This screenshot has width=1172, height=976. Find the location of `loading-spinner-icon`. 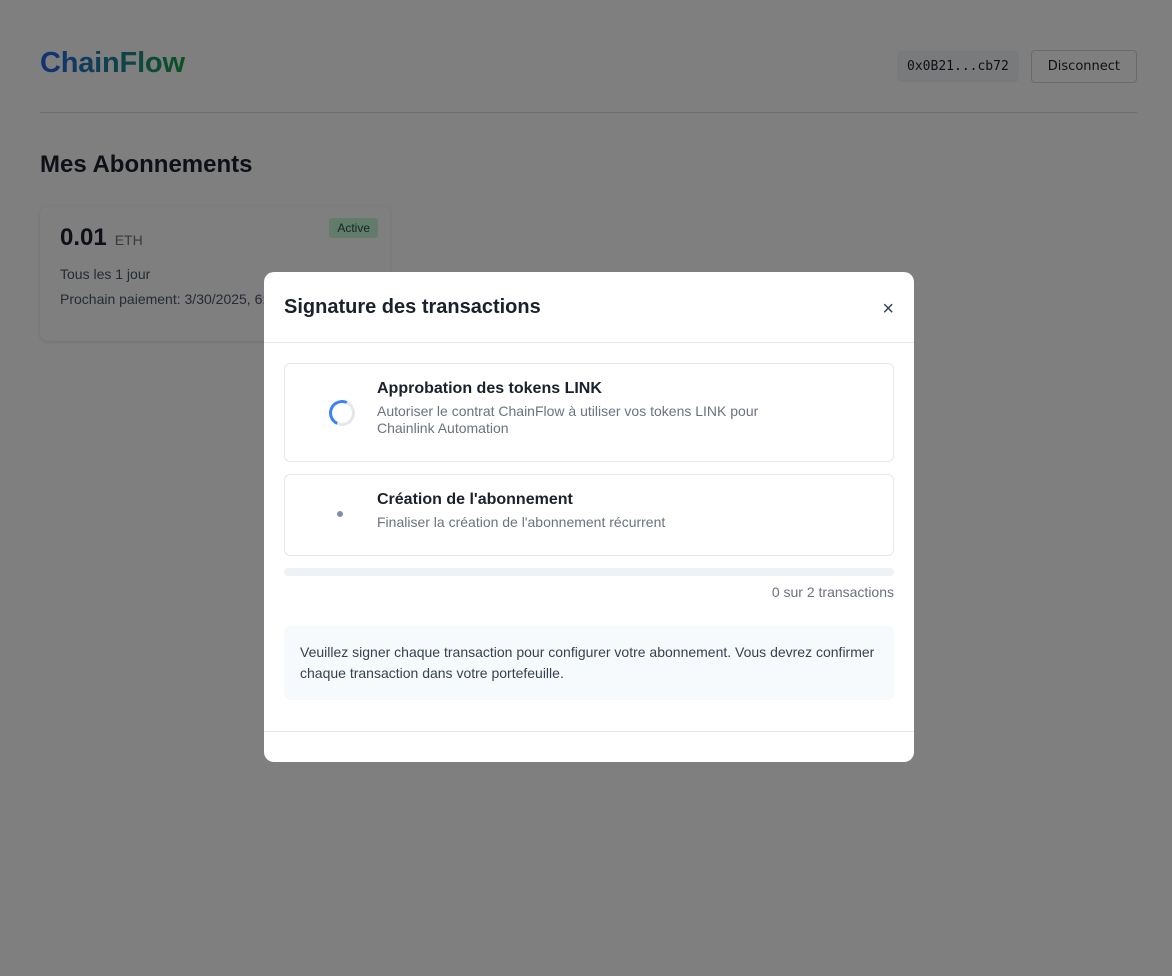

loading-spinner-icon is located at coordinates (342, 413).